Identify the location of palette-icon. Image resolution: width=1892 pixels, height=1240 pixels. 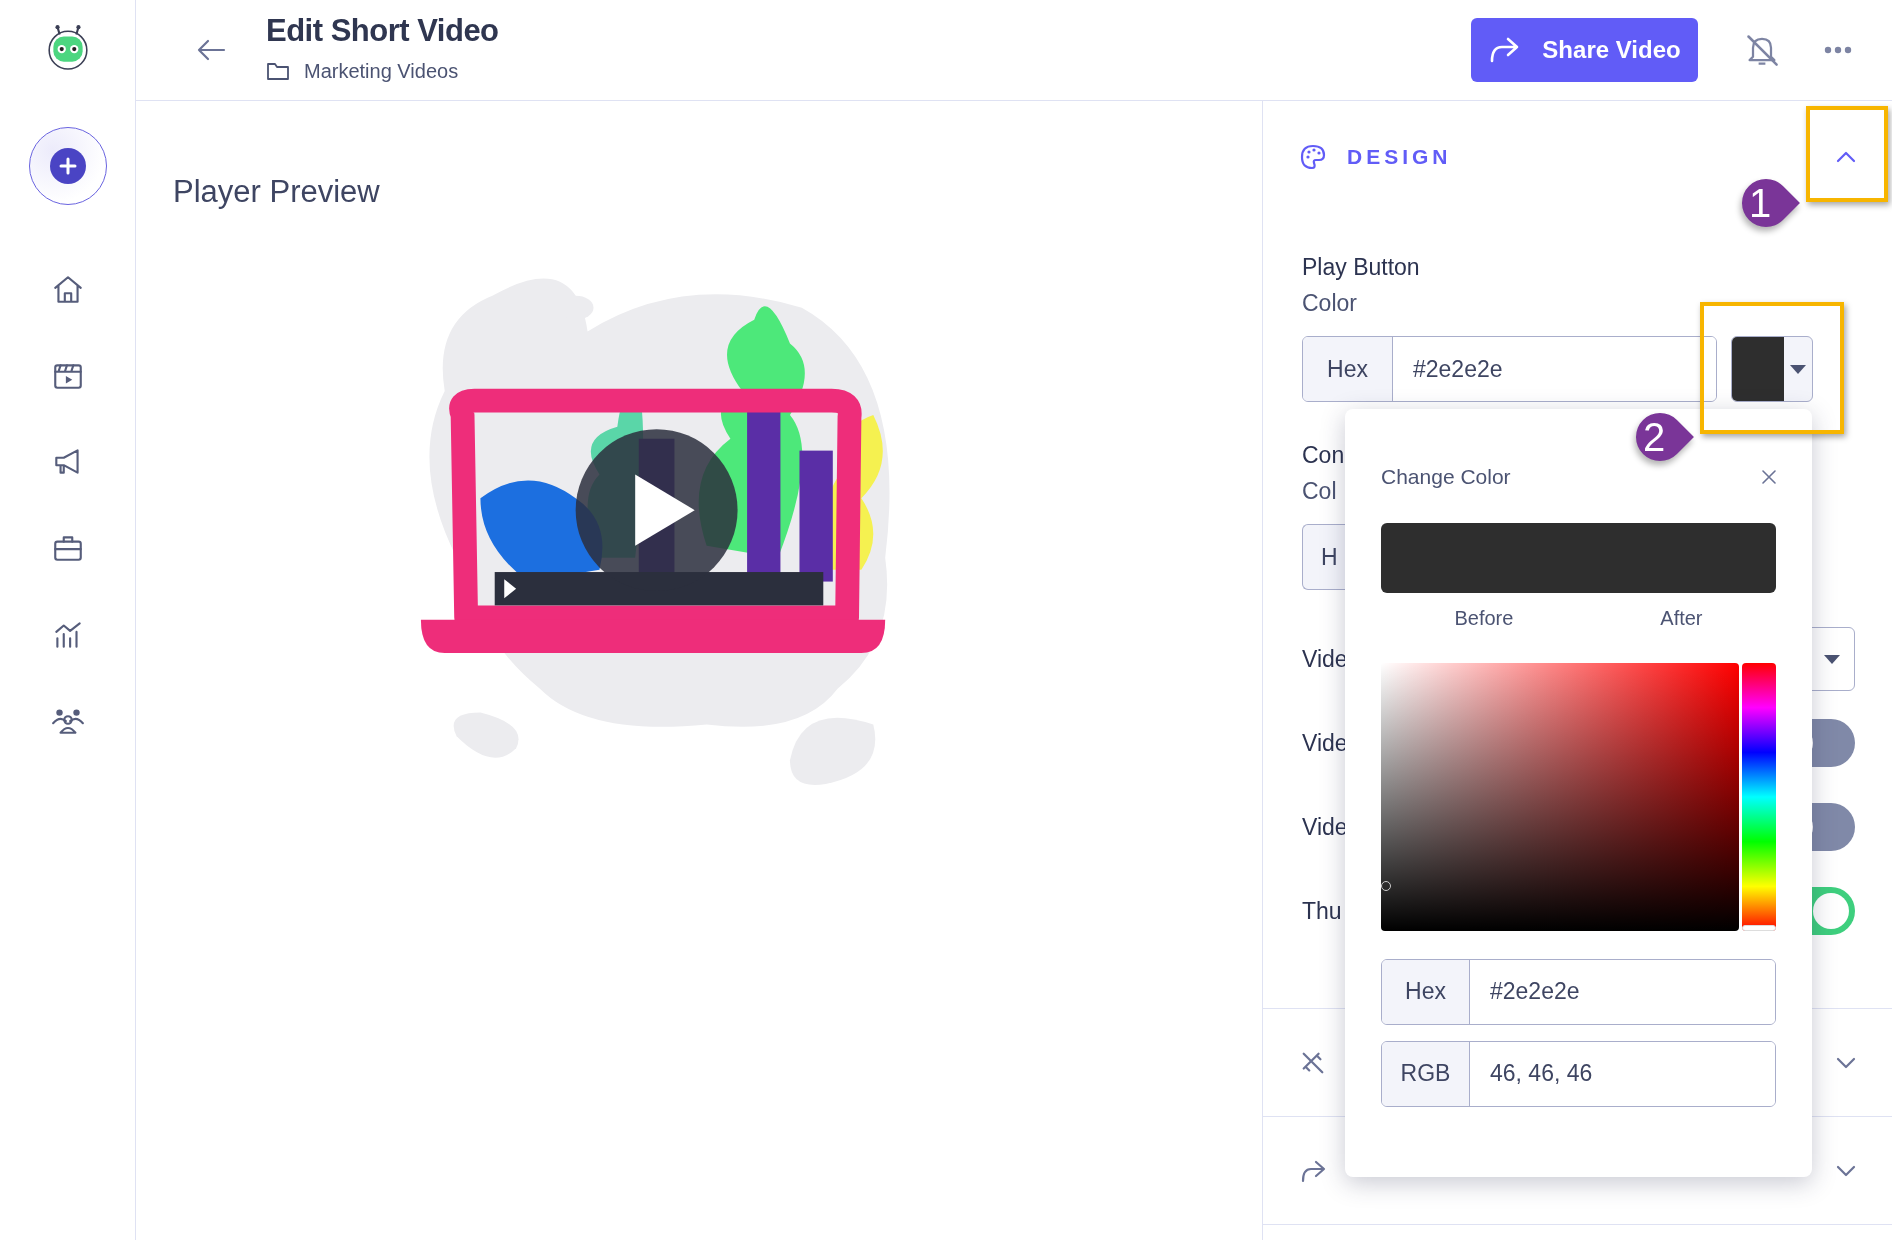
(1313, 157).